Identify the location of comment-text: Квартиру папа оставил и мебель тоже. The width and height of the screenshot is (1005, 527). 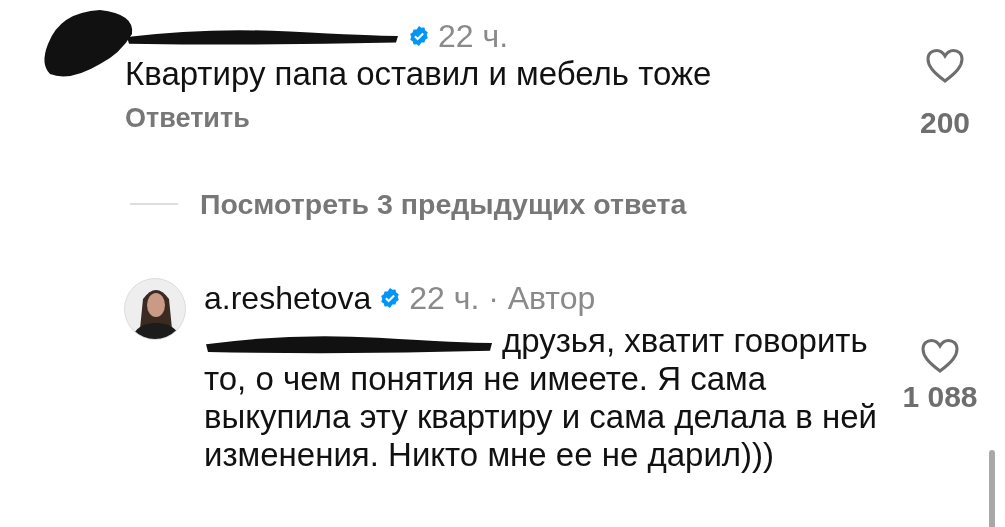
(419, 74).